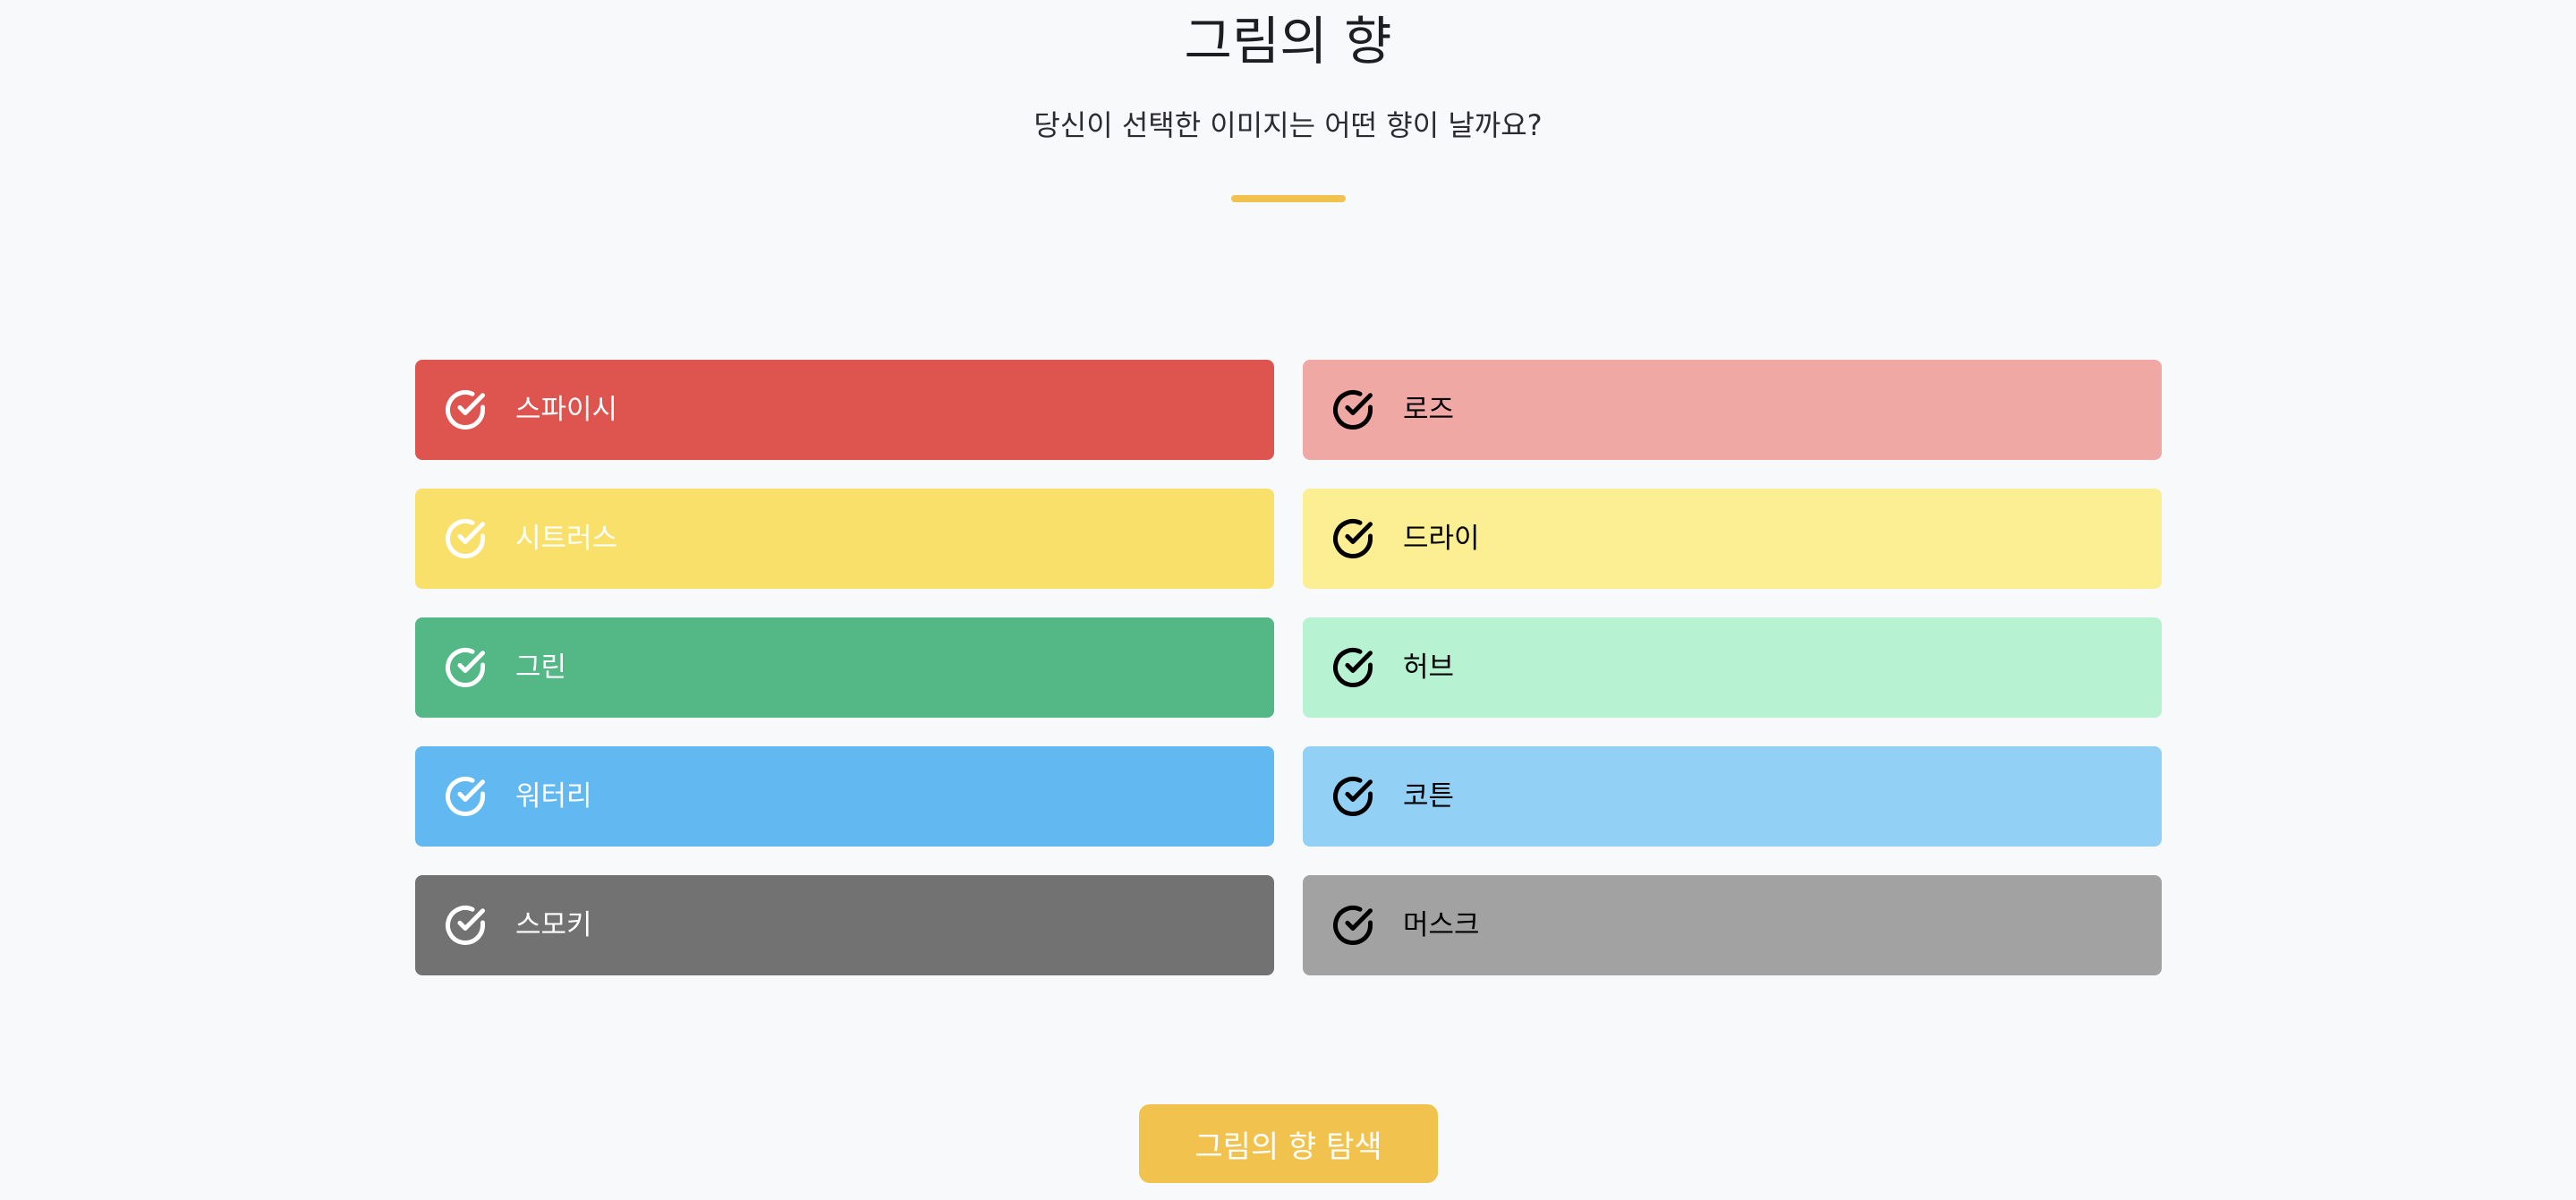 The height and width of the screenshot is (1200, 2576). Describe the element at coordinates (1732, 796) in the screenshot. I see `scent-option-cotton: 코튼` at that location.